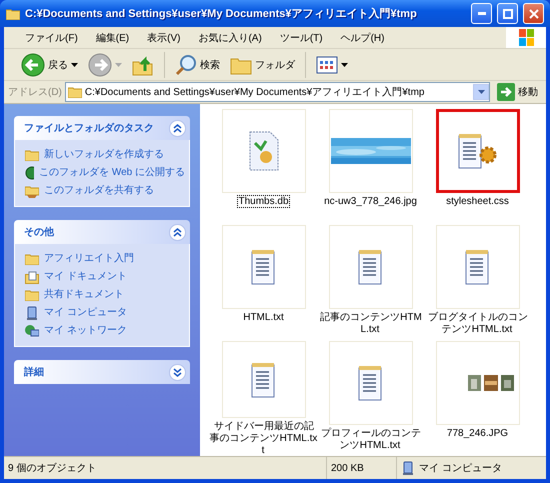 Image resolution: width=550 pixels, height=483 pixels. I want to click on back-button: 戻る, so click(49, 64).